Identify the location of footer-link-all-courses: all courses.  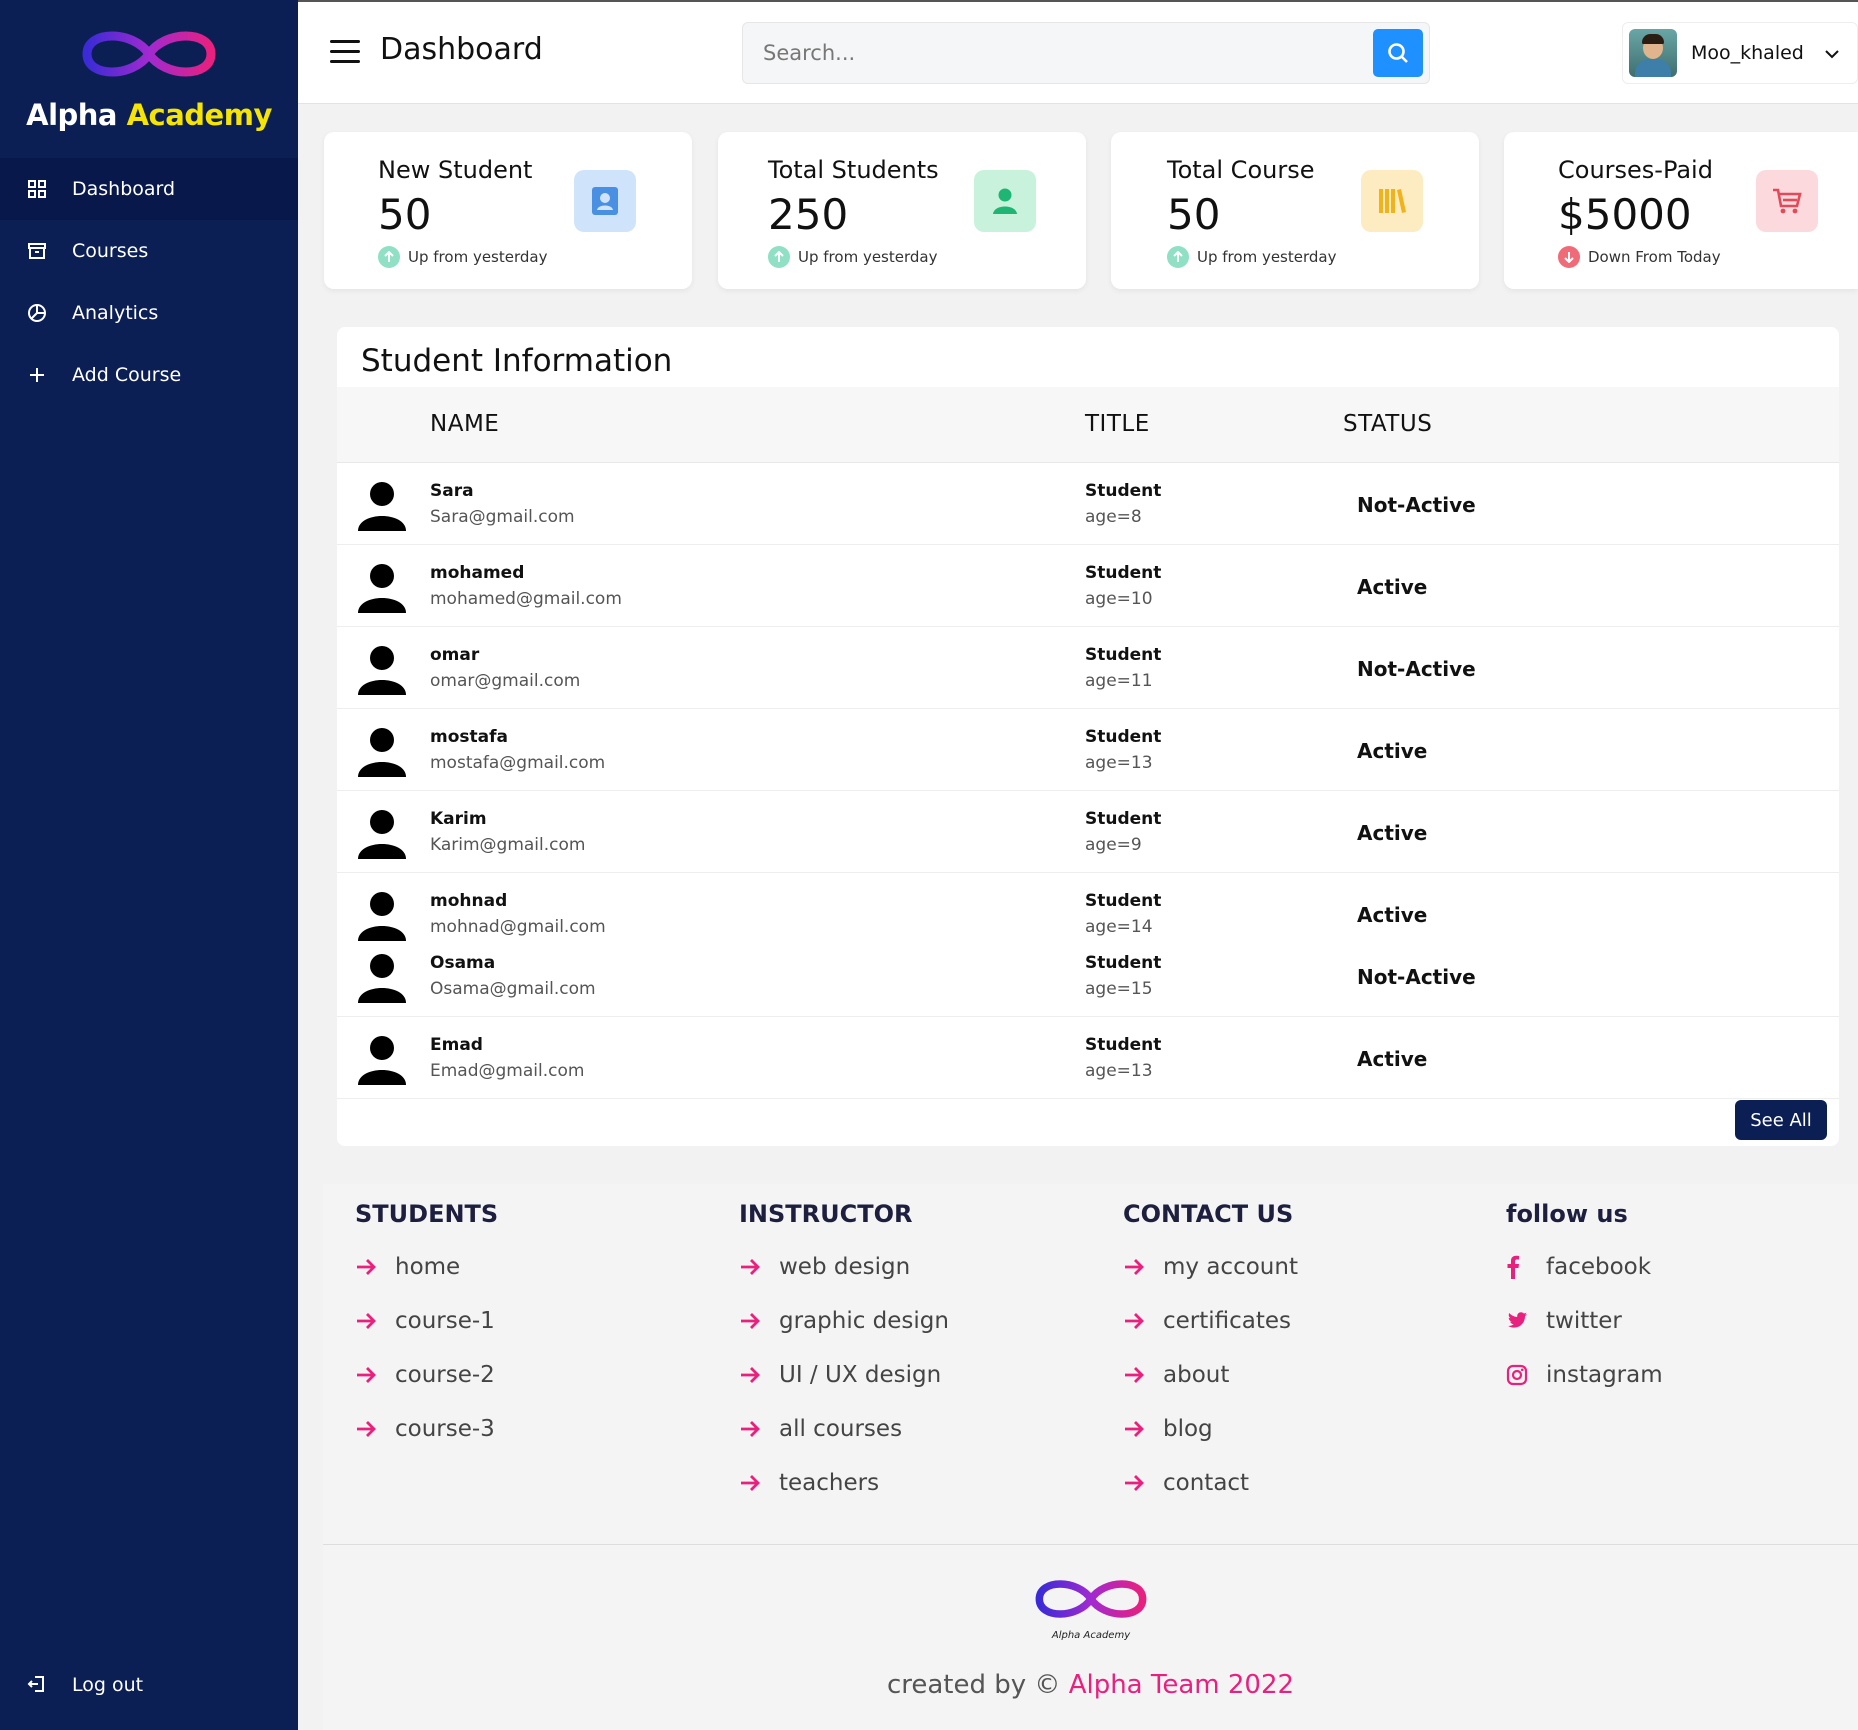
(844, 1429).